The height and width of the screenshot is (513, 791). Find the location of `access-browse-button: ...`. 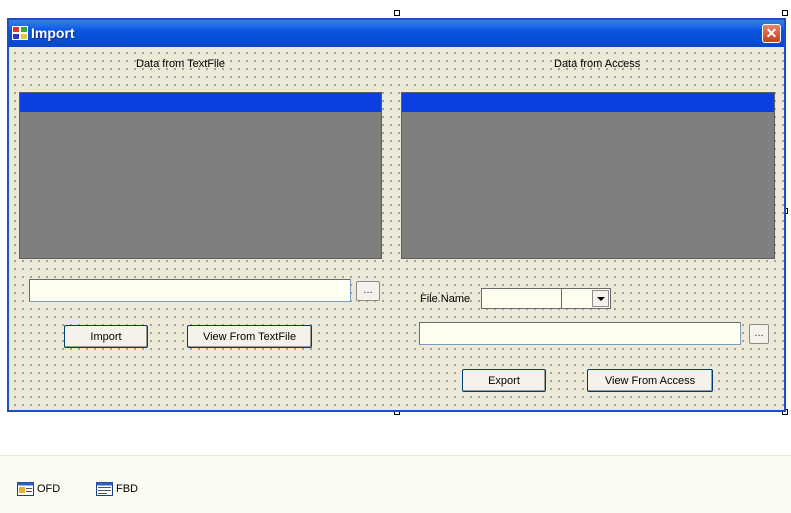

access-browse-button: ... is located at coordinates (759, 334).